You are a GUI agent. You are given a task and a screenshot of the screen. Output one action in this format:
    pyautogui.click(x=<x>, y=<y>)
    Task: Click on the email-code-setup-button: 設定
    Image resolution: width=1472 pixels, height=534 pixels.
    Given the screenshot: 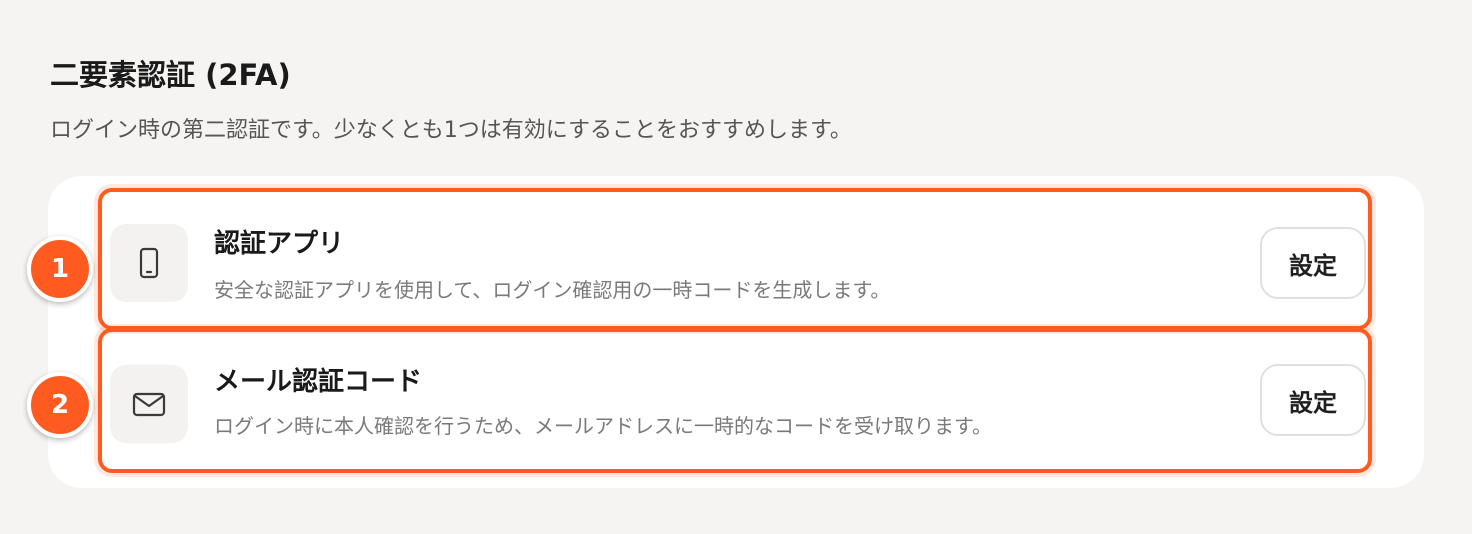 What is the action you would take?
    pyautogui.click(x=1313, y=400)
    